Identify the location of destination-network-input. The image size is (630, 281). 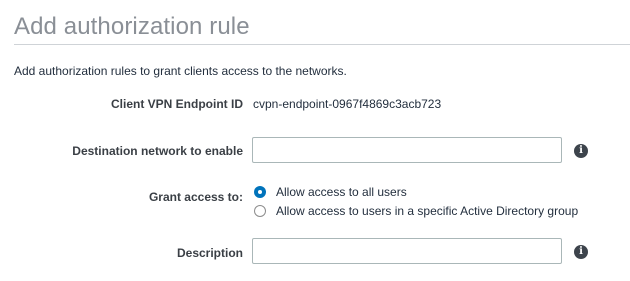
(407, 150).